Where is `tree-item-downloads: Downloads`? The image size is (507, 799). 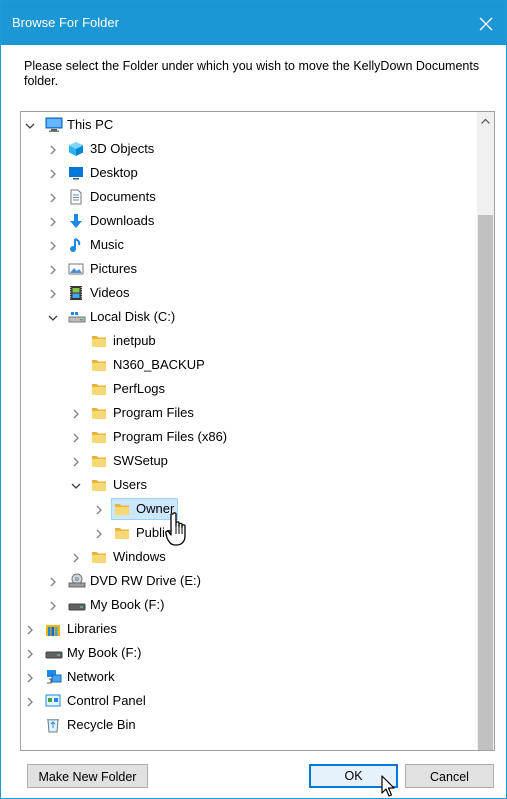
tree-item-downloads: Downloads is located at coordinates (246, 221).